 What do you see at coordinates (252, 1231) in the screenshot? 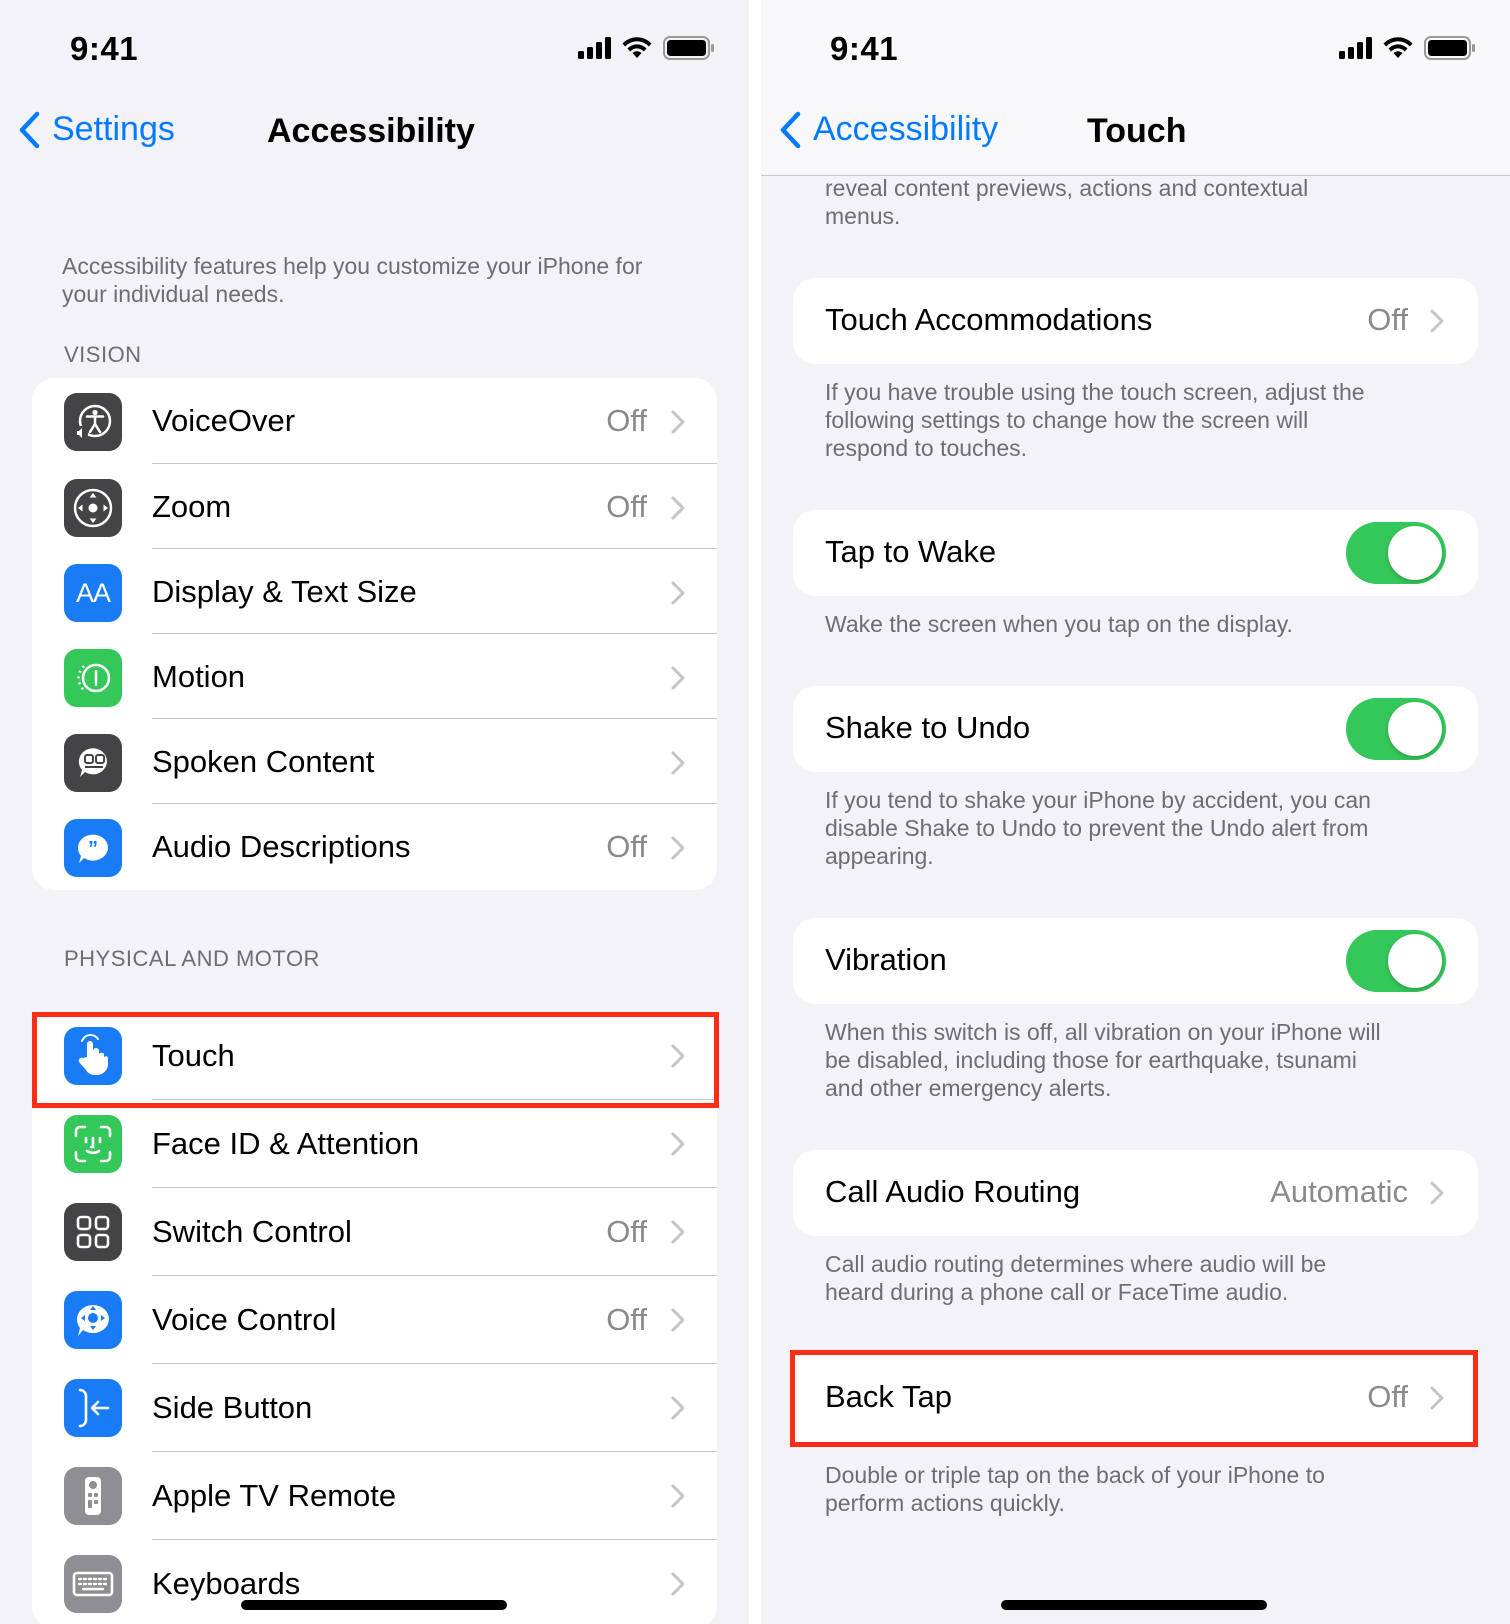
I see `row-label: Switch Control` at bounding box center [252, 1231].